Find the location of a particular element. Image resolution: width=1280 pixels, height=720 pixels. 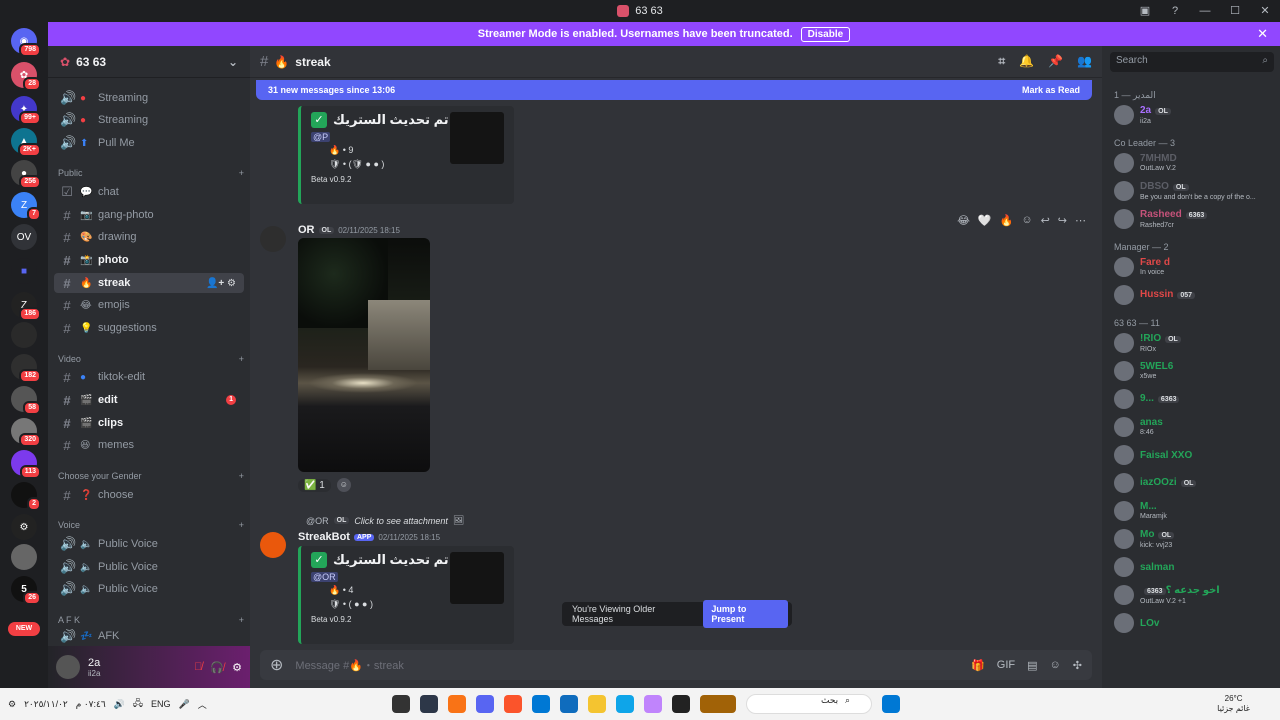

search-input: Search ⌕ is located at coordinates (1192, 62).